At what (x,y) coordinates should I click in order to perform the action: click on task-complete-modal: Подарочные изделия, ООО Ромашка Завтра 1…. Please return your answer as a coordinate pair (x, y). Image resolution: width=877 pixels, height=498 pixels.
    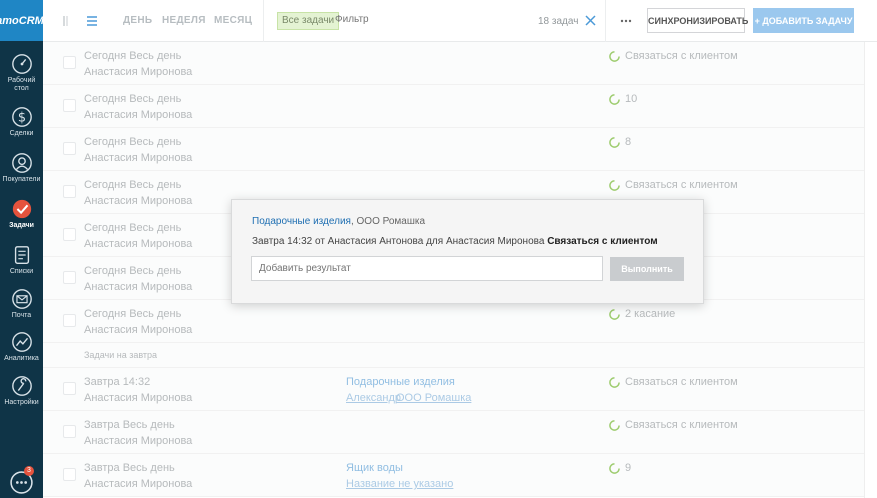
    Looking at the image, I should click on (467, 251).